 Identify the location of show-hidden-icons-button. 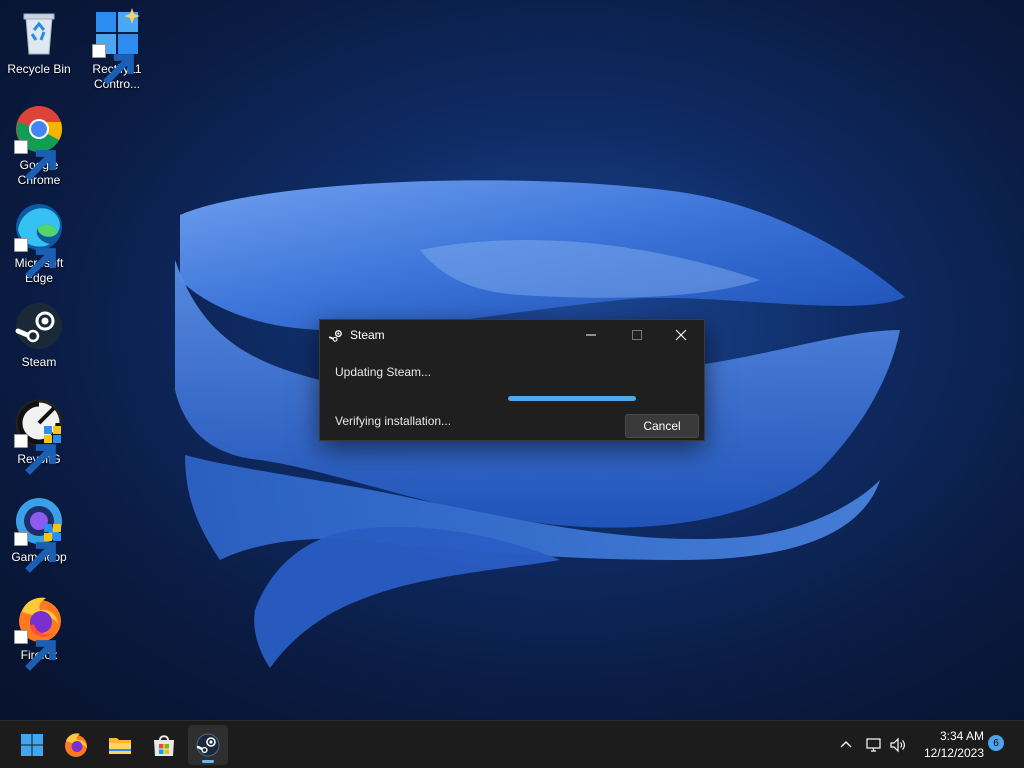
(846, 745).